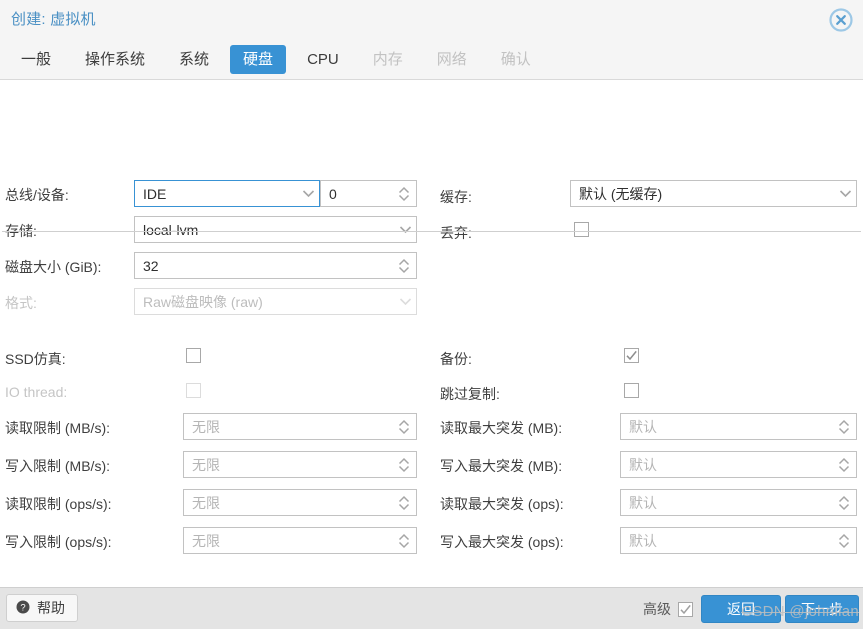 Image resolution: width=863 pixels, height=629 pixels. Describe the element at coordinates (581, 229) in the screenshot. I see `discard-checkbox` at that location.